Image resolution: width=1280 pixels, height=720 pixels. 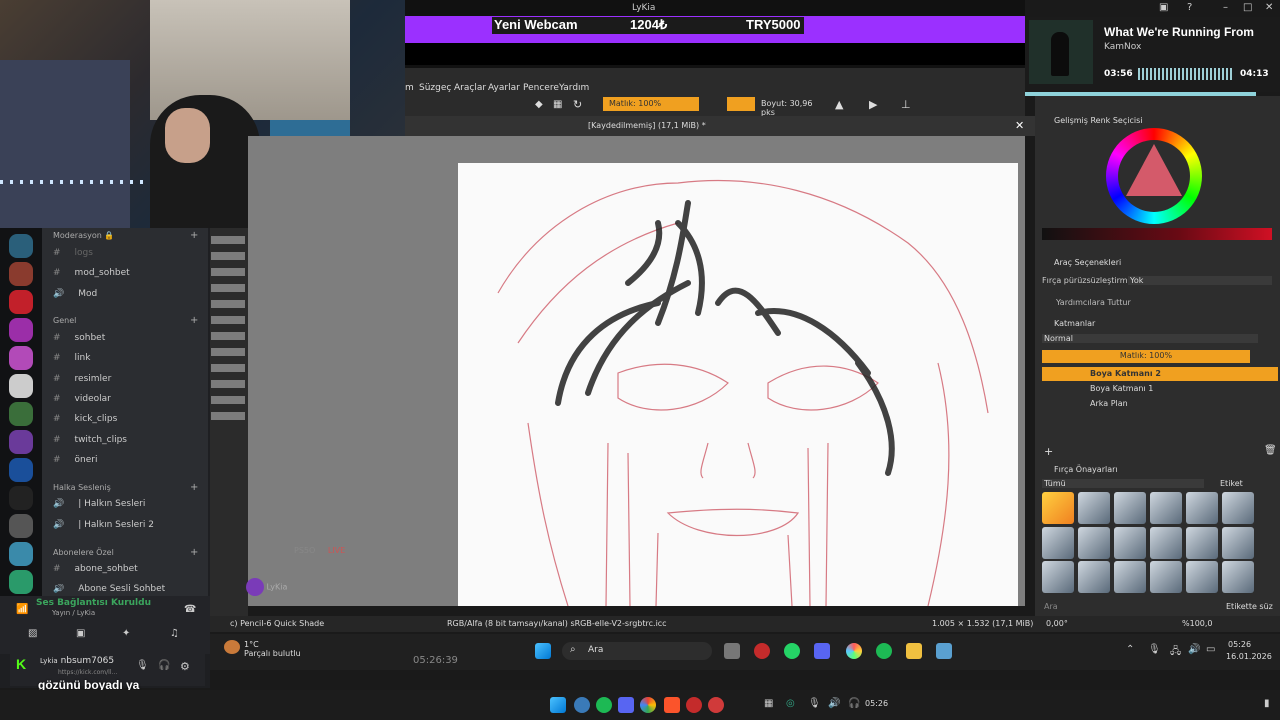 I want to click on menu-filter: Süzgeç, so click(x=435, y=88).